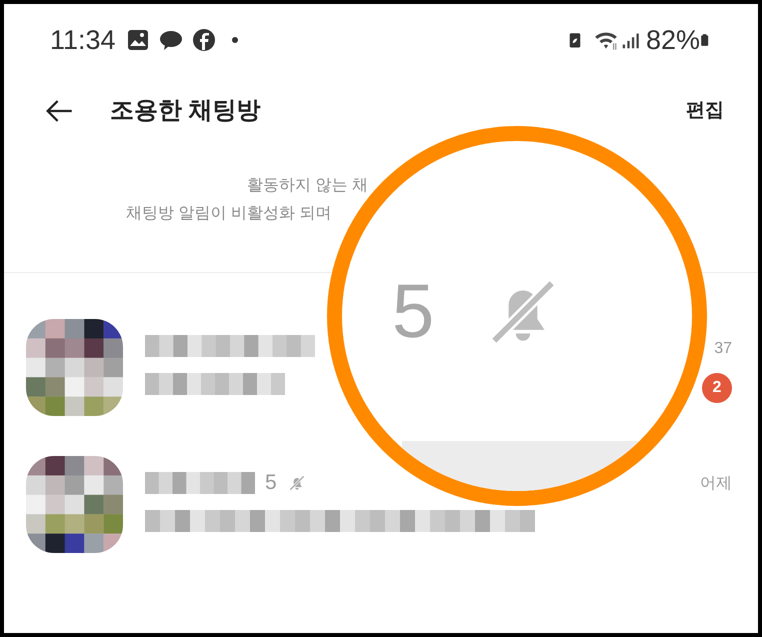 Image resolution: width=762 pixels, height=637 pixels. What do you see at coordinates (673, 40) in the screenshot?
I see `battery-percent: 82%` at bounding box center [673, 40].